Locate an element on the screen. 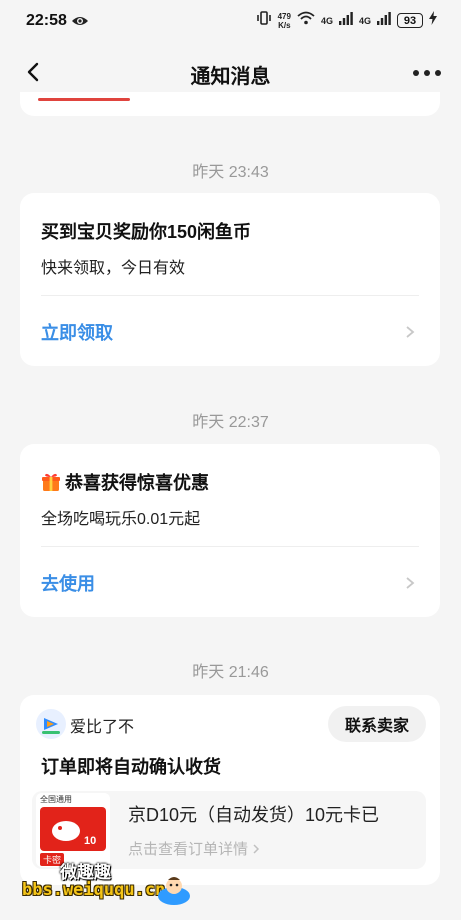  watermark-mascot-icon is located at coordinates (174, 890).